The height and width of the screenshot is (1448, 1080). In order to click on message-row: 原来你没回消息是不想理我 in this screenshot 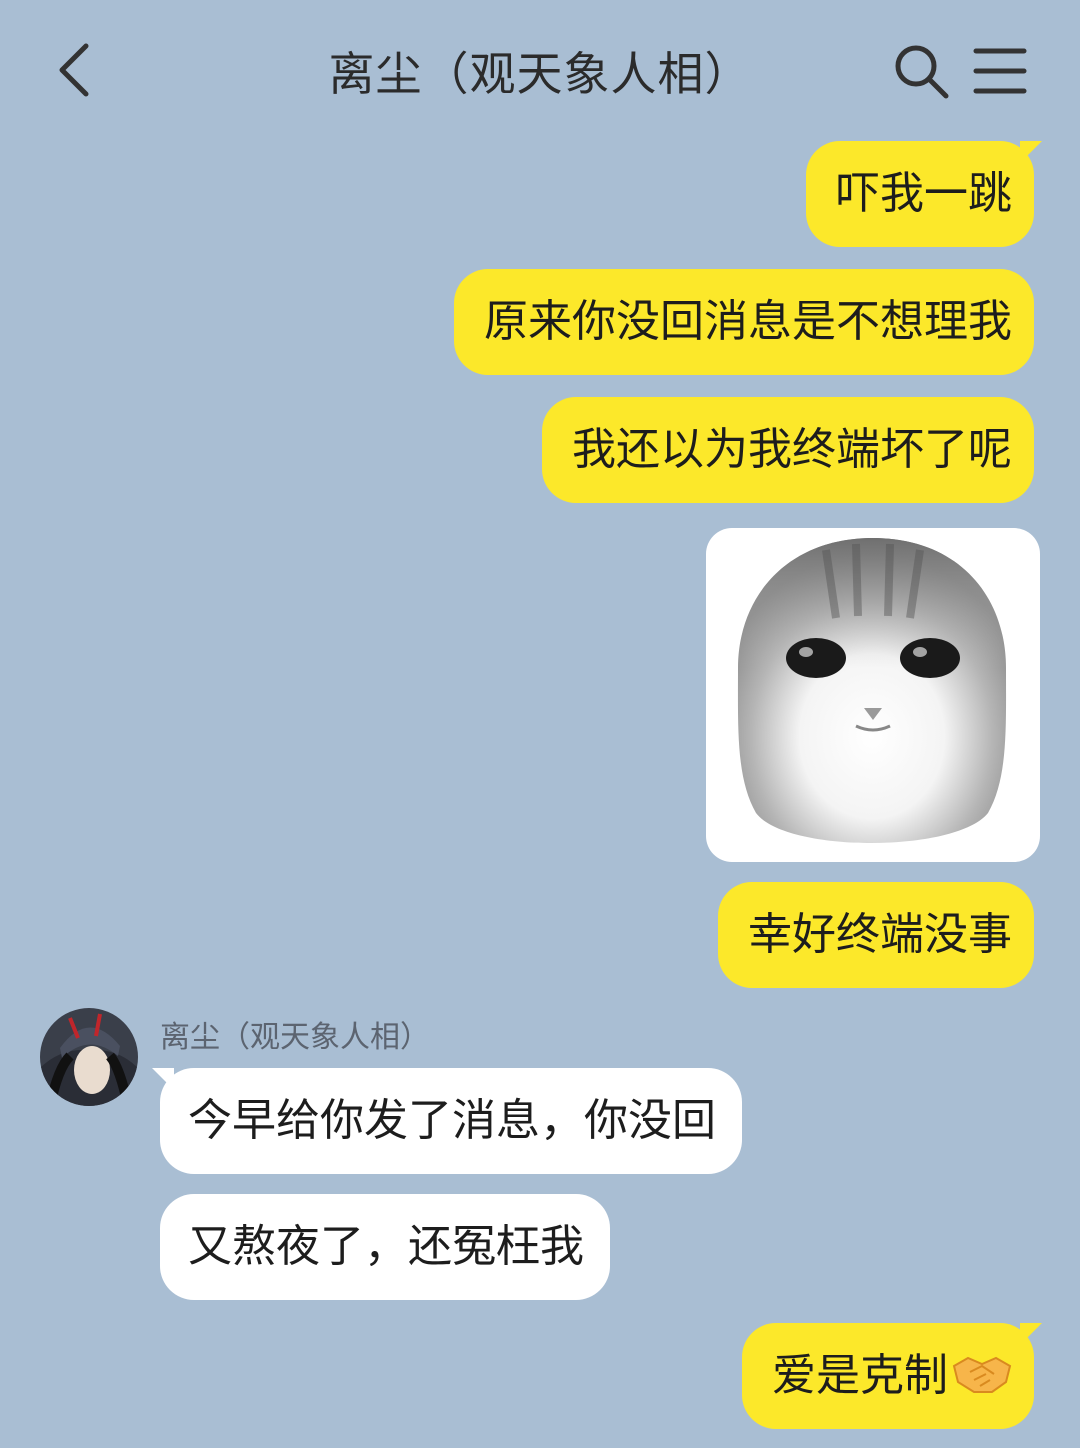, I will do `click(744, 322)`.